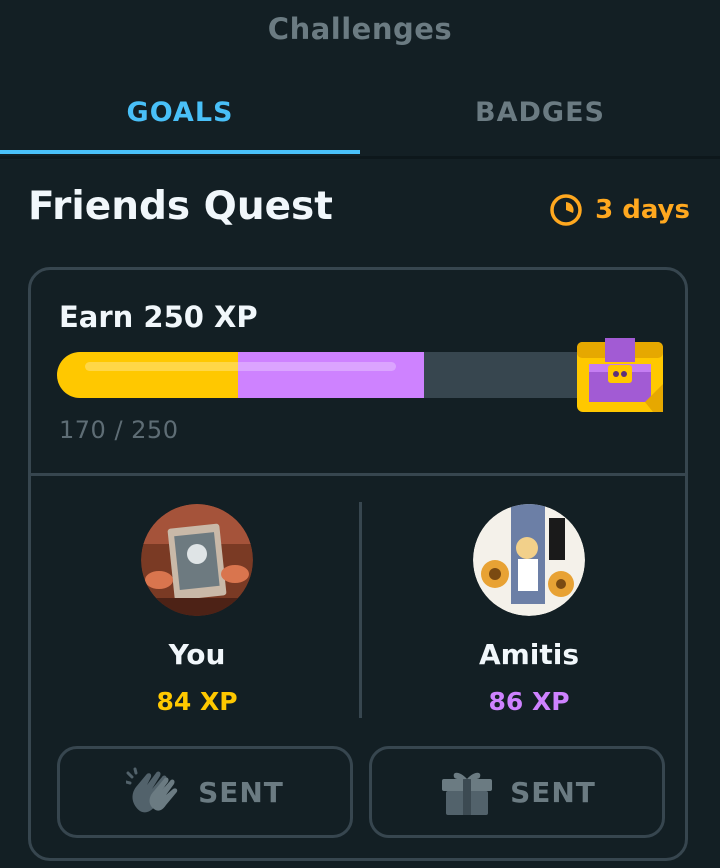 The image size is (720, 868). Describe the element at coordinates (331, 375) in the screenshot. I see `progress-segment-friend` at that location.